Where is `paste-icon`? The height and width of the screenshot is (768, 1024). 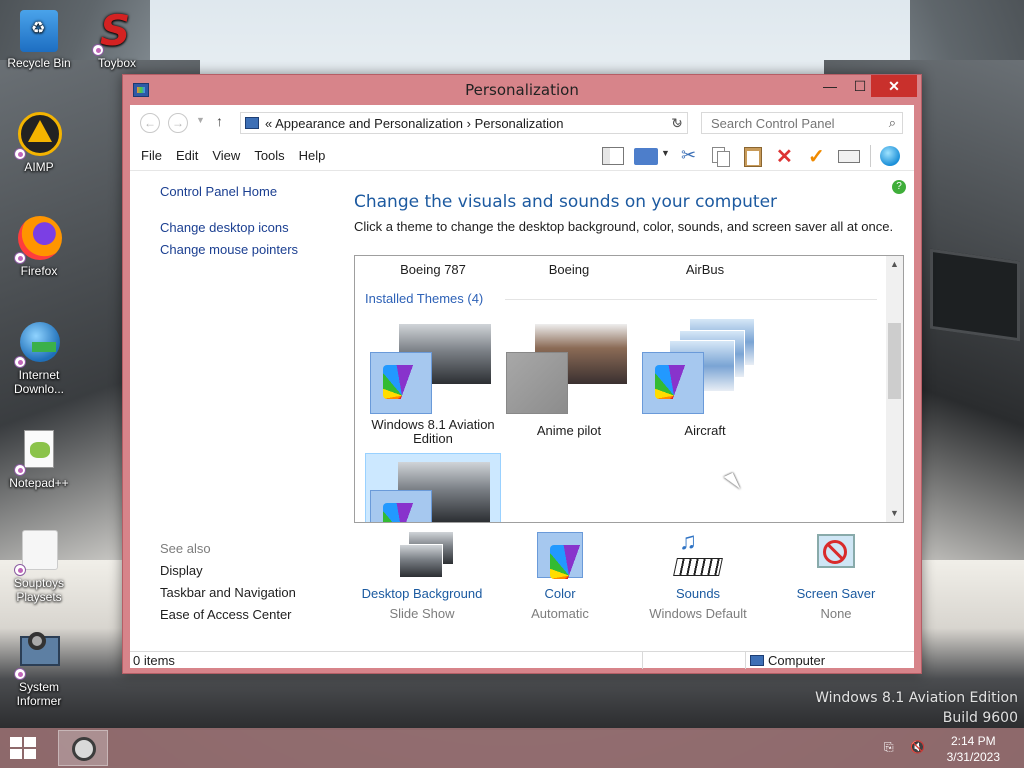
paste-icon is located at coordinates (752, 156).